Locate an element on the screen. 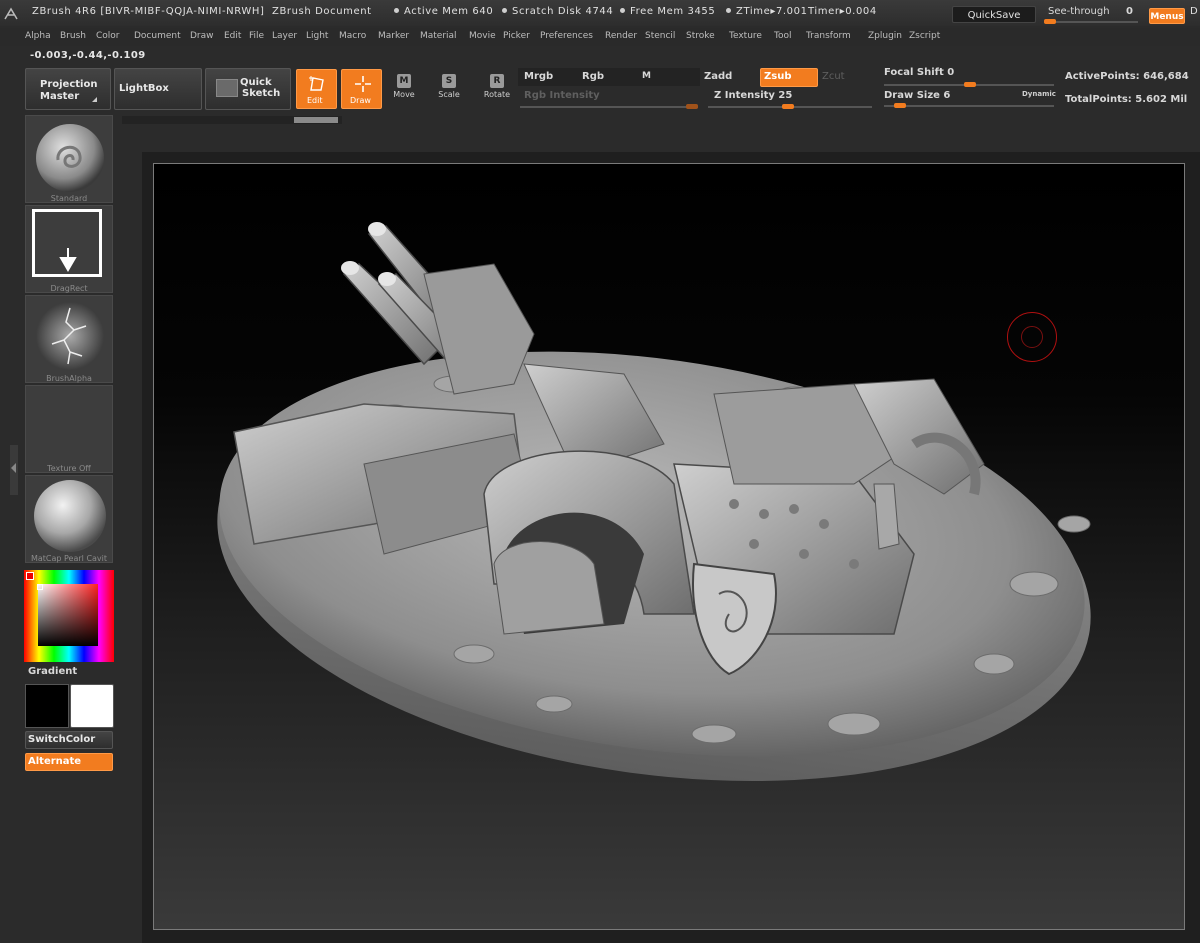 This screenshot has width=1200, height=943. texture-selector is located at coordinates (69, 429).